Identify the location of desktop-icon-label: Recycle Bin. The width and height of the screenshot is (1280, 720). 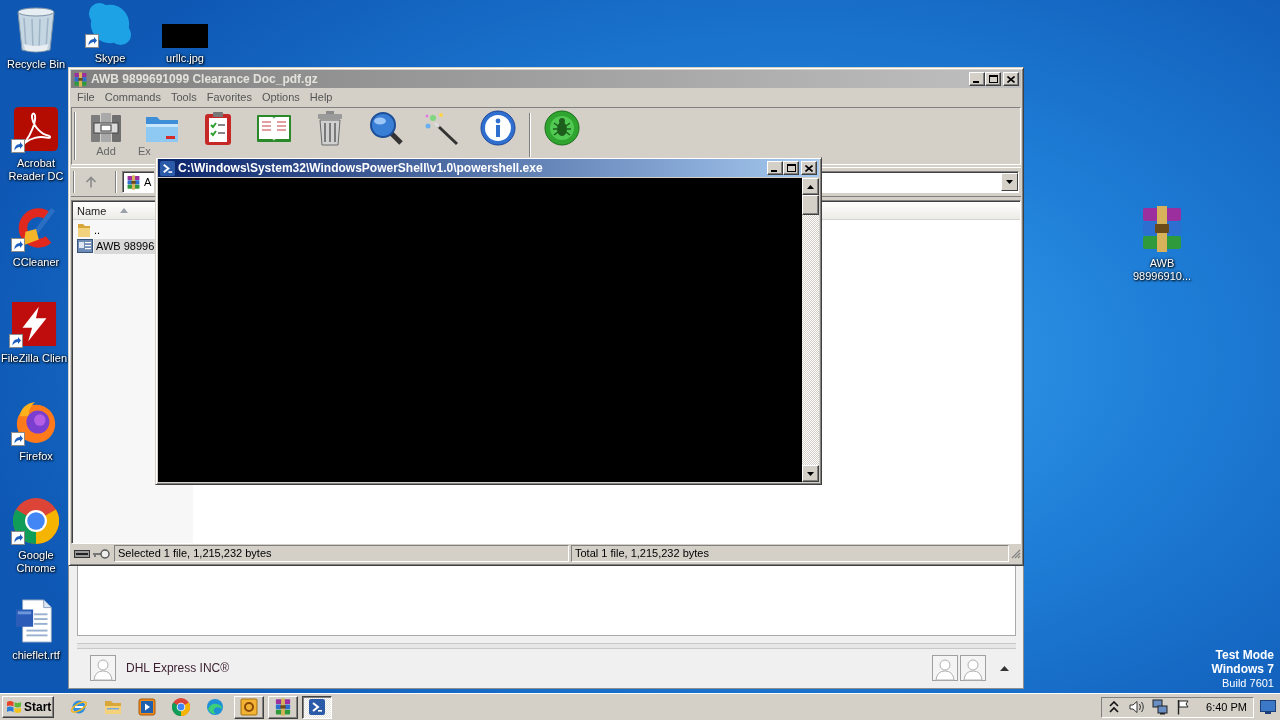
(36, 64).